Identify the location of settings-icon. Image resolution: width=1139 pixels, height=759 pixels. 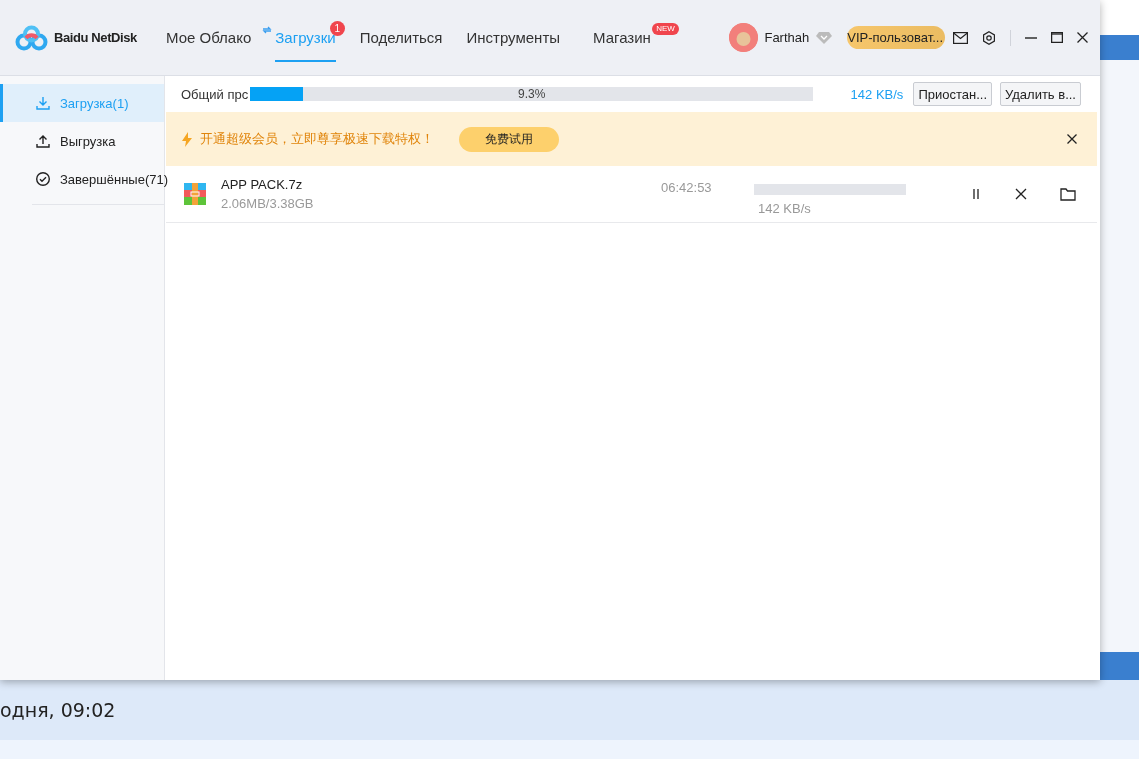
(989, 37).